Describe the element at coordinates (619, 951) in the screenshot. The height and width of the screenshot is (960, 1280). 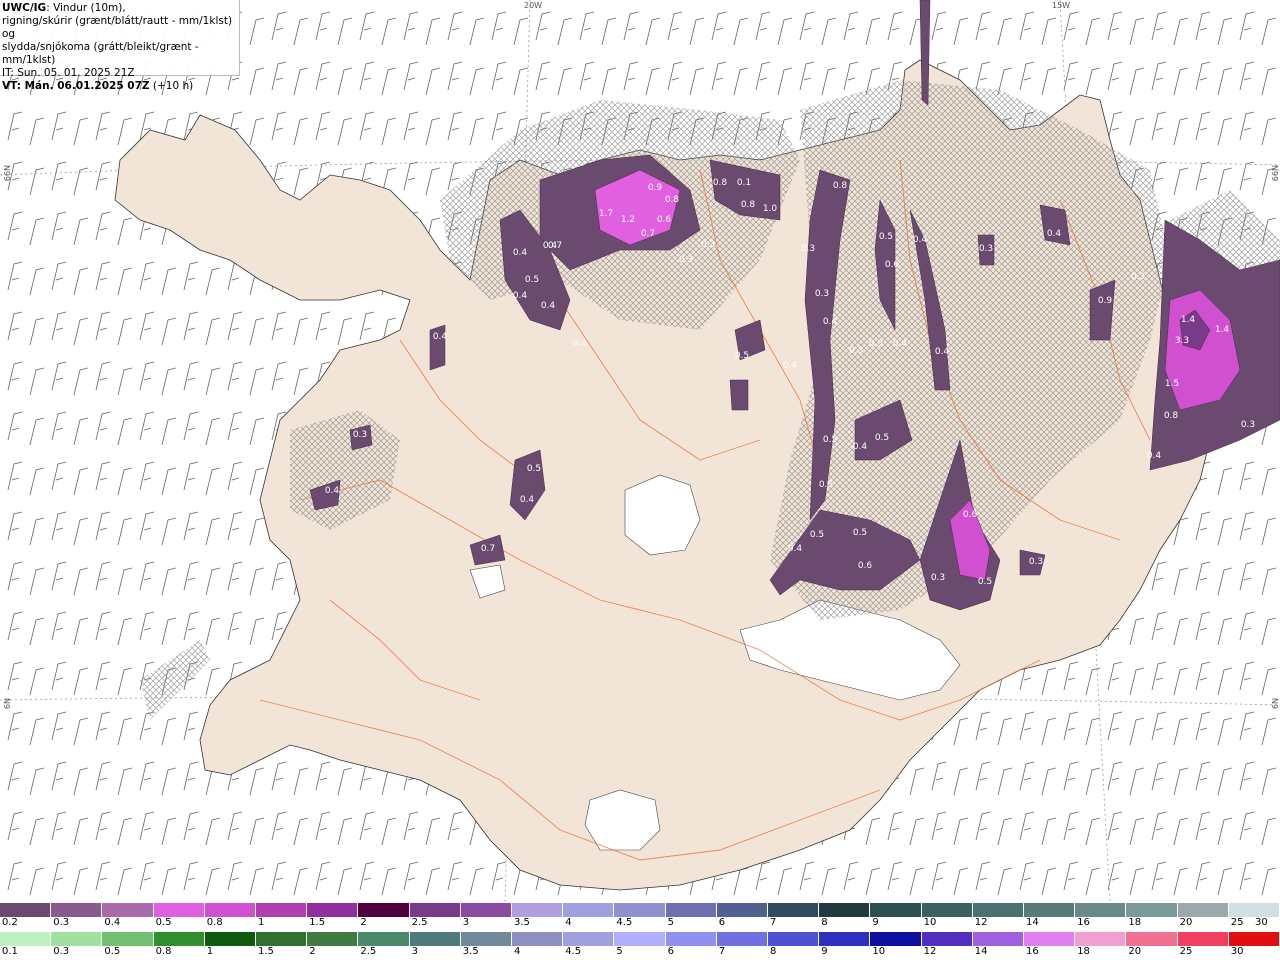
I see `rain-legend-tick-label: 5` at that location.